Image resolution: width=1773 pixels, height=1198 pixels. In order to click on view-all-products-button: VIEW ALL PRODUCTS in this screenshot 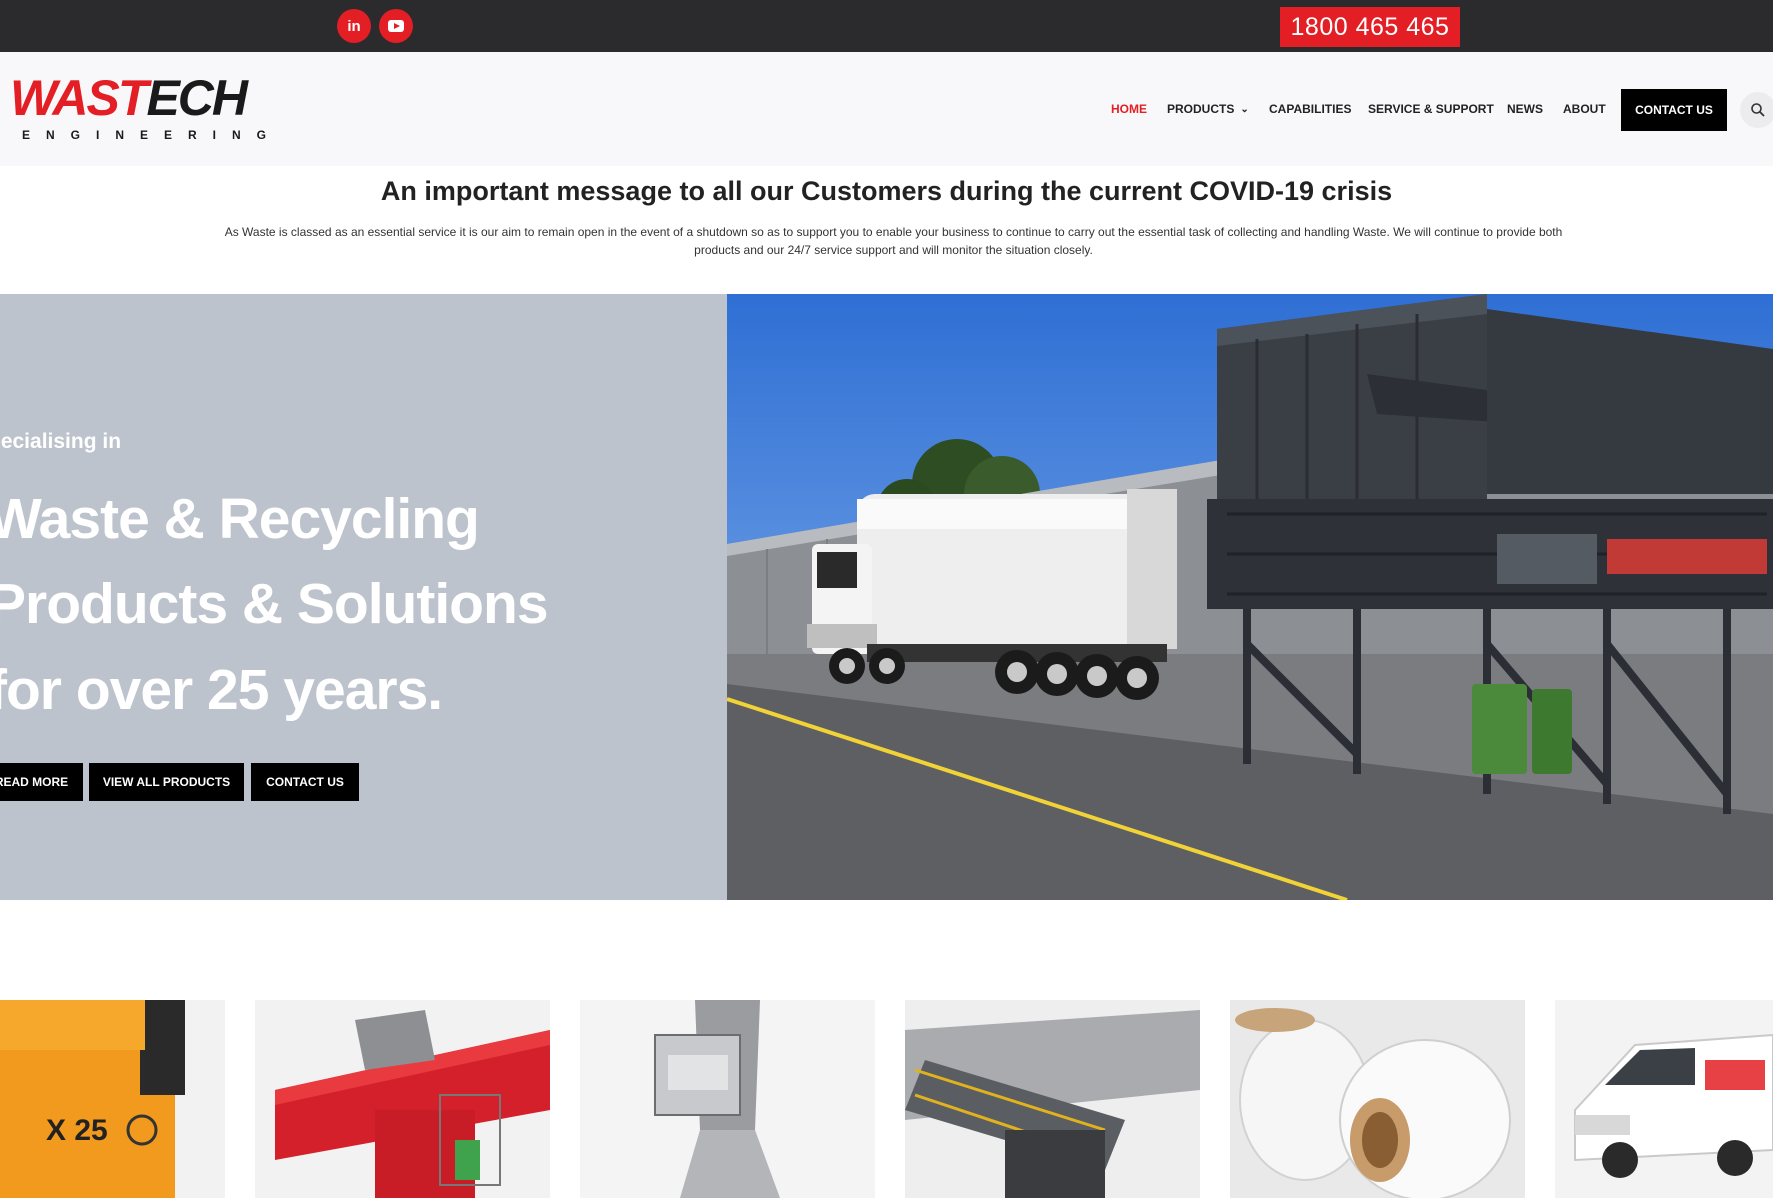, I will do `click(166, 782)`.